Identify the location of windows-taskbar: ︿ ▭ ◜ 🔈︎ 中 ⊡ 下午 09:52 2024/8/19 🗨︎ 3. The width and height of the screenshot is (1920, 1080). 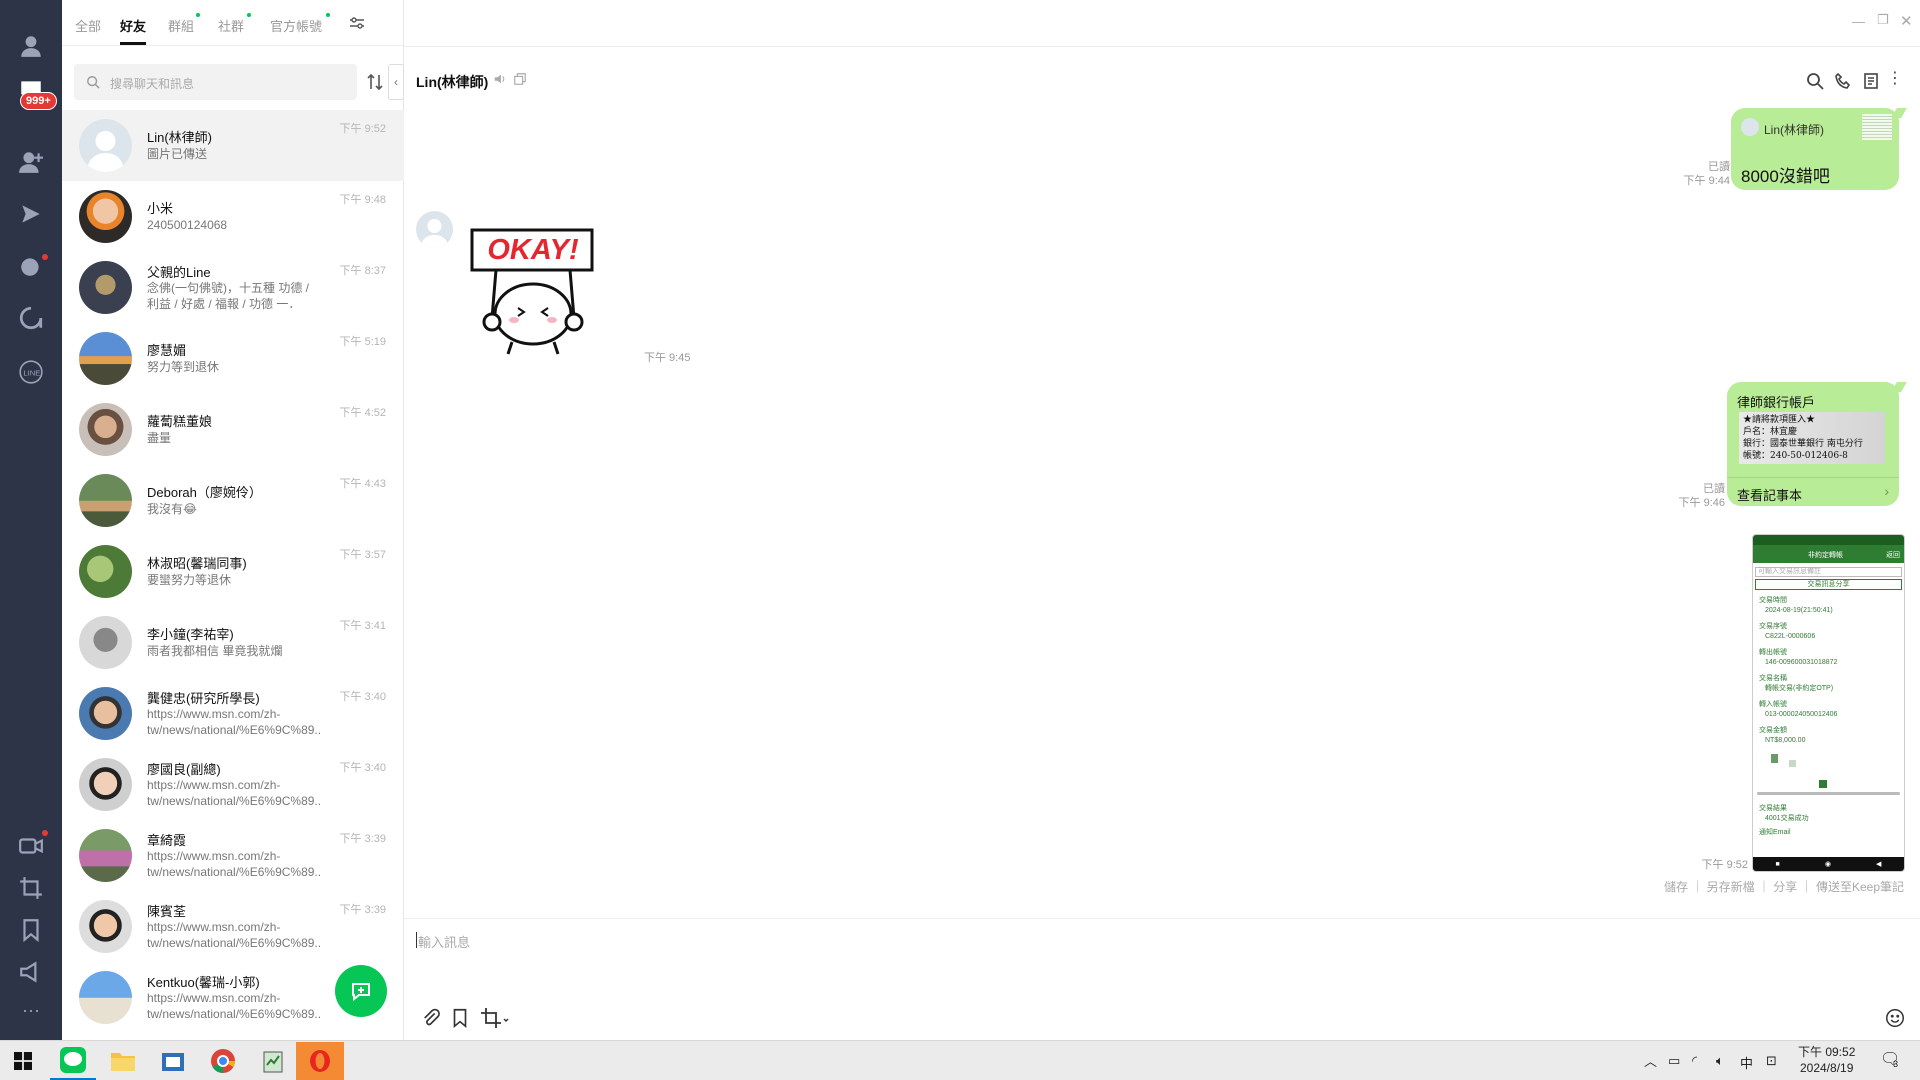
(960, 1060).